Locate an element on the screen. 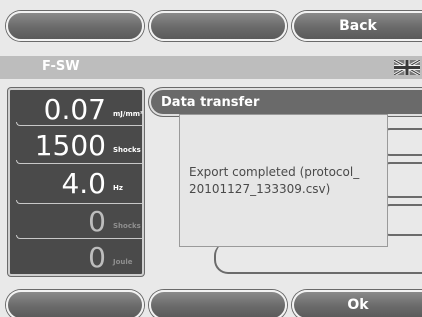 The width and height of the screenshot is (422, 317). header-bar: F-SW is located at coordinates (211, 67).